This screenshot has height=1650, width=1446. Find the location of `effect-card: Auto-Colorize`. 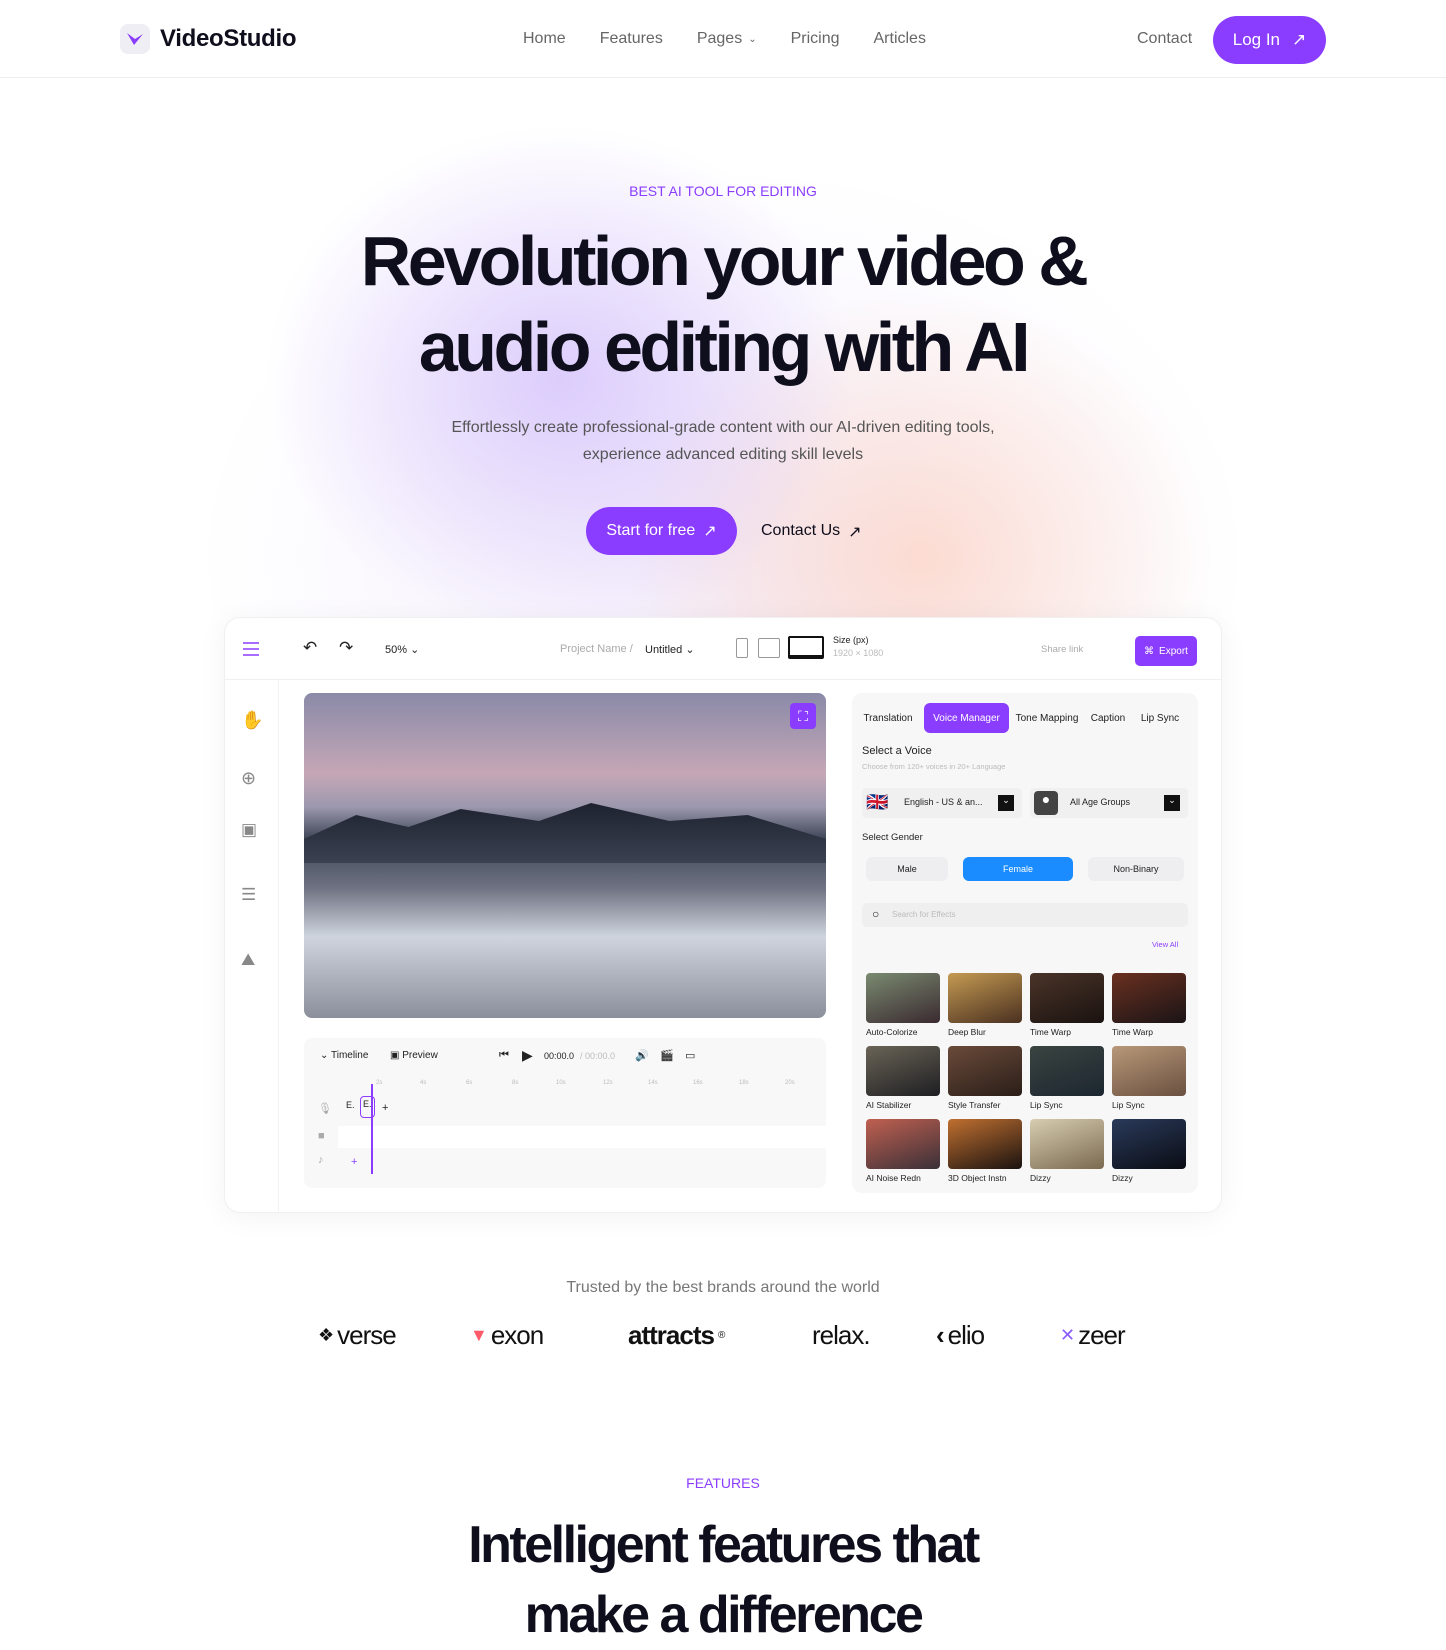

effect-card: Auto-Colorize is located at coordinates (903, 1007).